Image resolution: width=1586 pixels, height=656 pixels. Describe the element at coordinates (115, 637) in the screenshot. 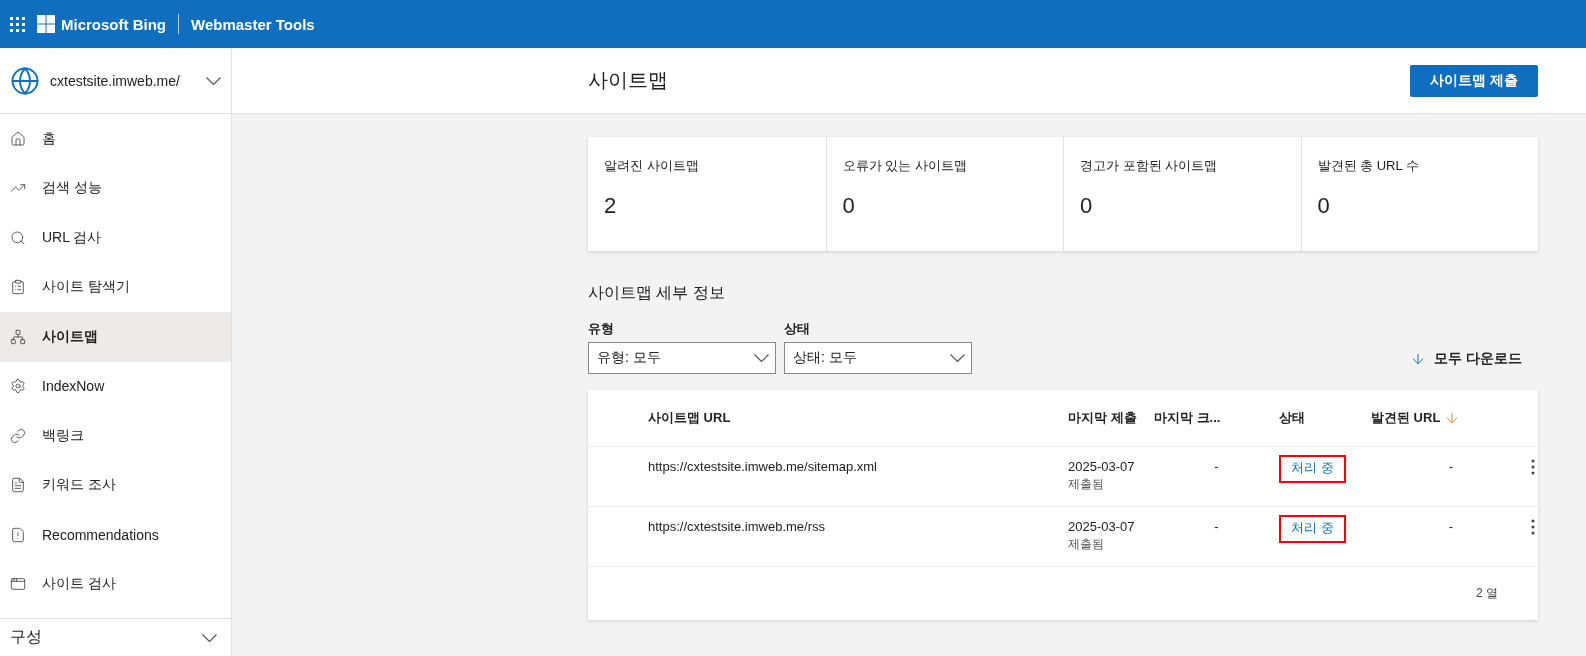

I see `section-header: 구성` at that location.